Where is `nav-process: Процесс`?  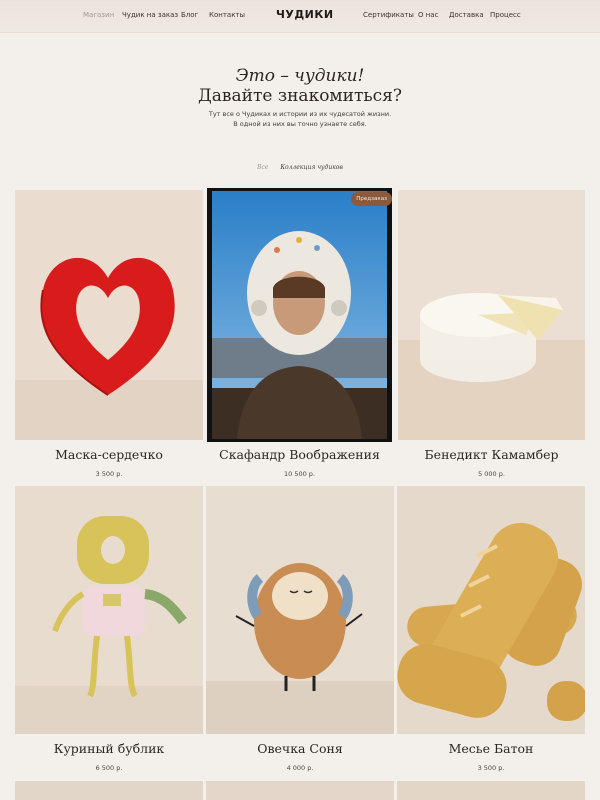 nav-process: Процесс is located at coordinates (505, 15).